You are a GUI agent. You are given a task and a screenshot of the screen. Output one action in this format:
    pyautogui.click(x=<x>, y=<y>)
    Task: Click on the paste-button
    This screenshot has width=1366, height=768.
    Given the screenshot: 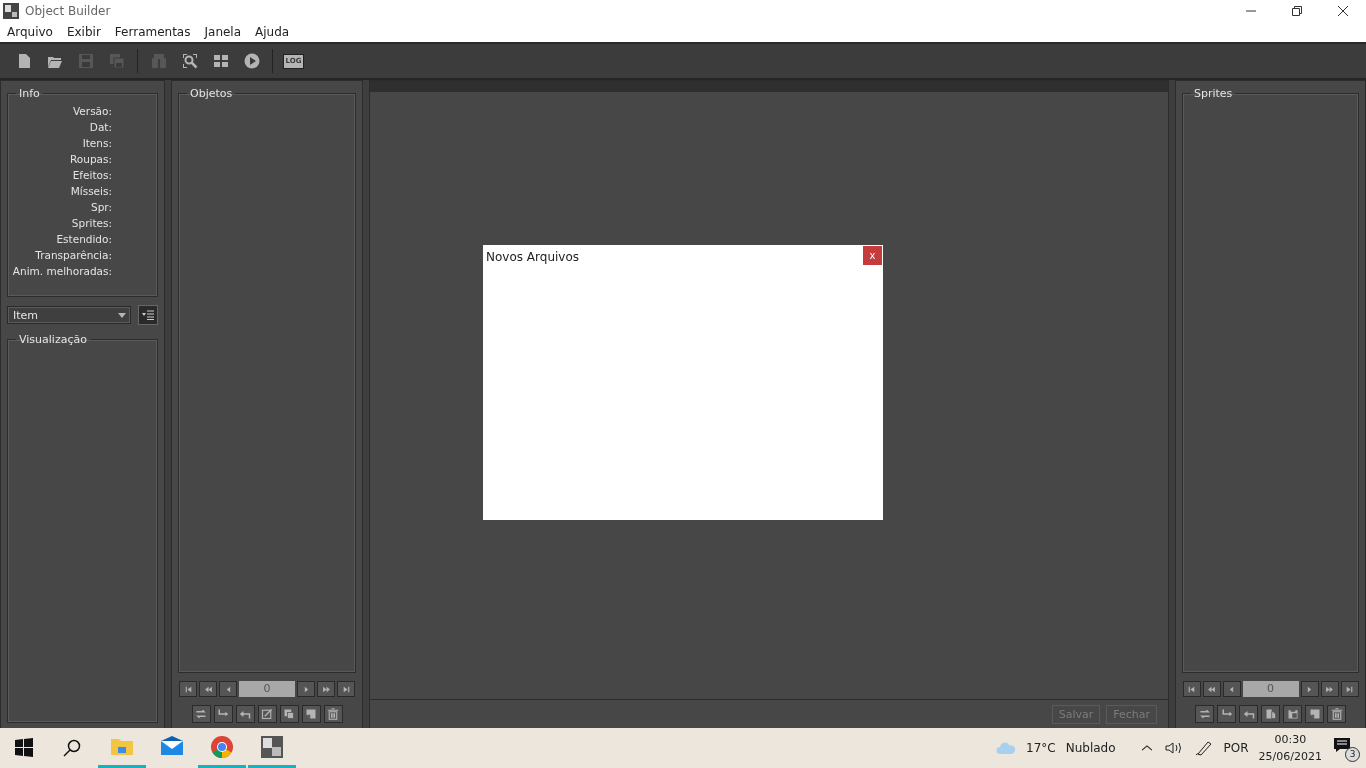 What is the action you would take?
    pyautogui.click(x=1292, y=714)
    